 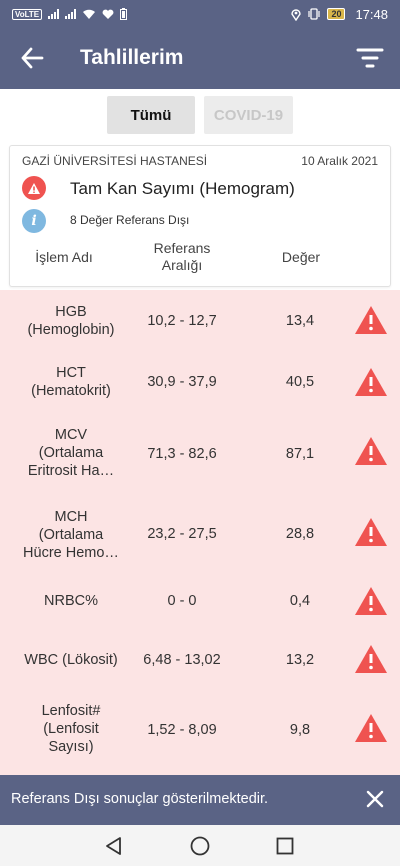 What do you see at coordinates (182, 265) in the screenshot?
I see `column-header-reference-line2: Aralığı` at bounding box center [182, 265].